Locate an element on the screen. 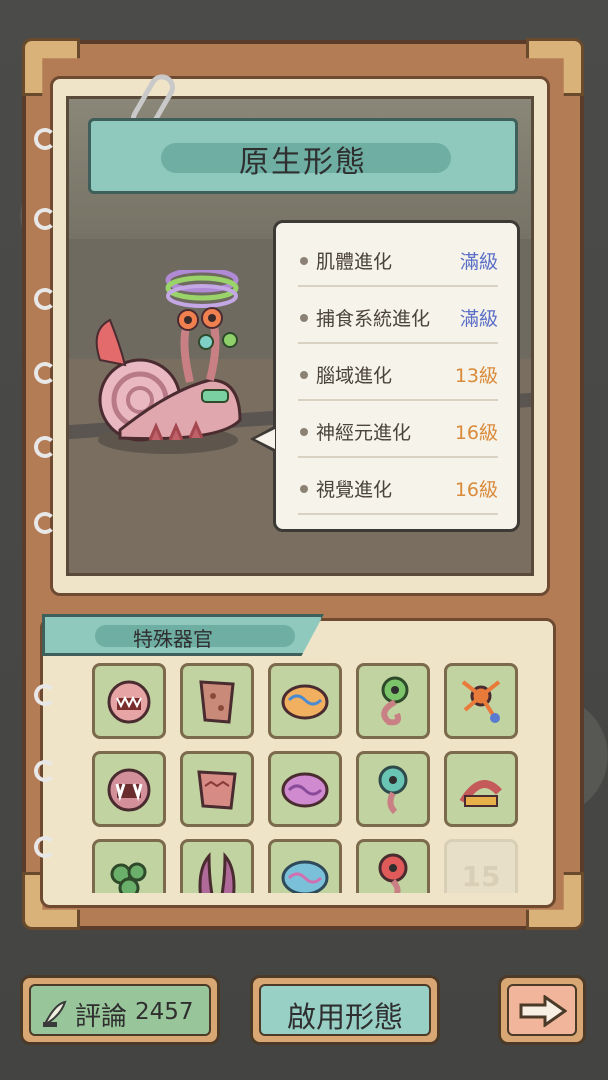 The width and height of the screenshot is (608, 1080). skin-organ-icon is located at coordinates (217, 701).